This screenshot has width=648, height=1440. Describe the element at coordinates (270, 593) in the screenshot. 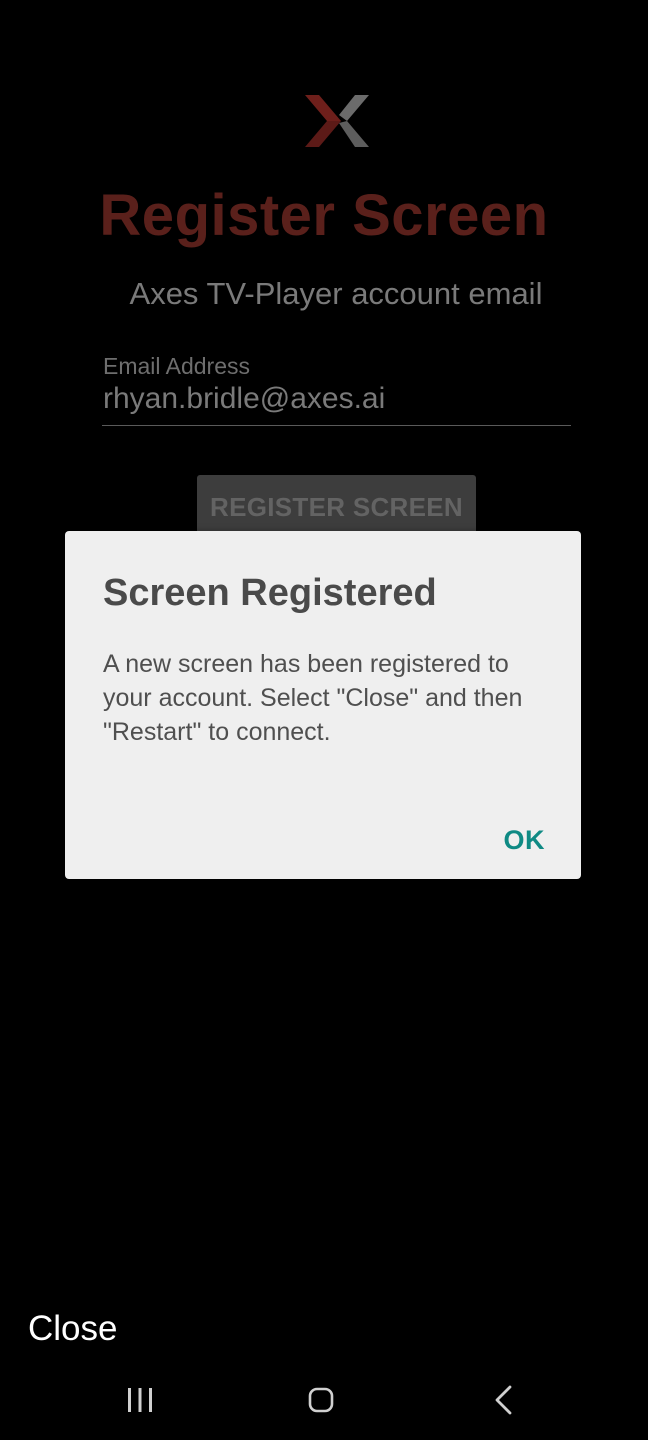

I see `dialog-title: Screen Registered` at that location.